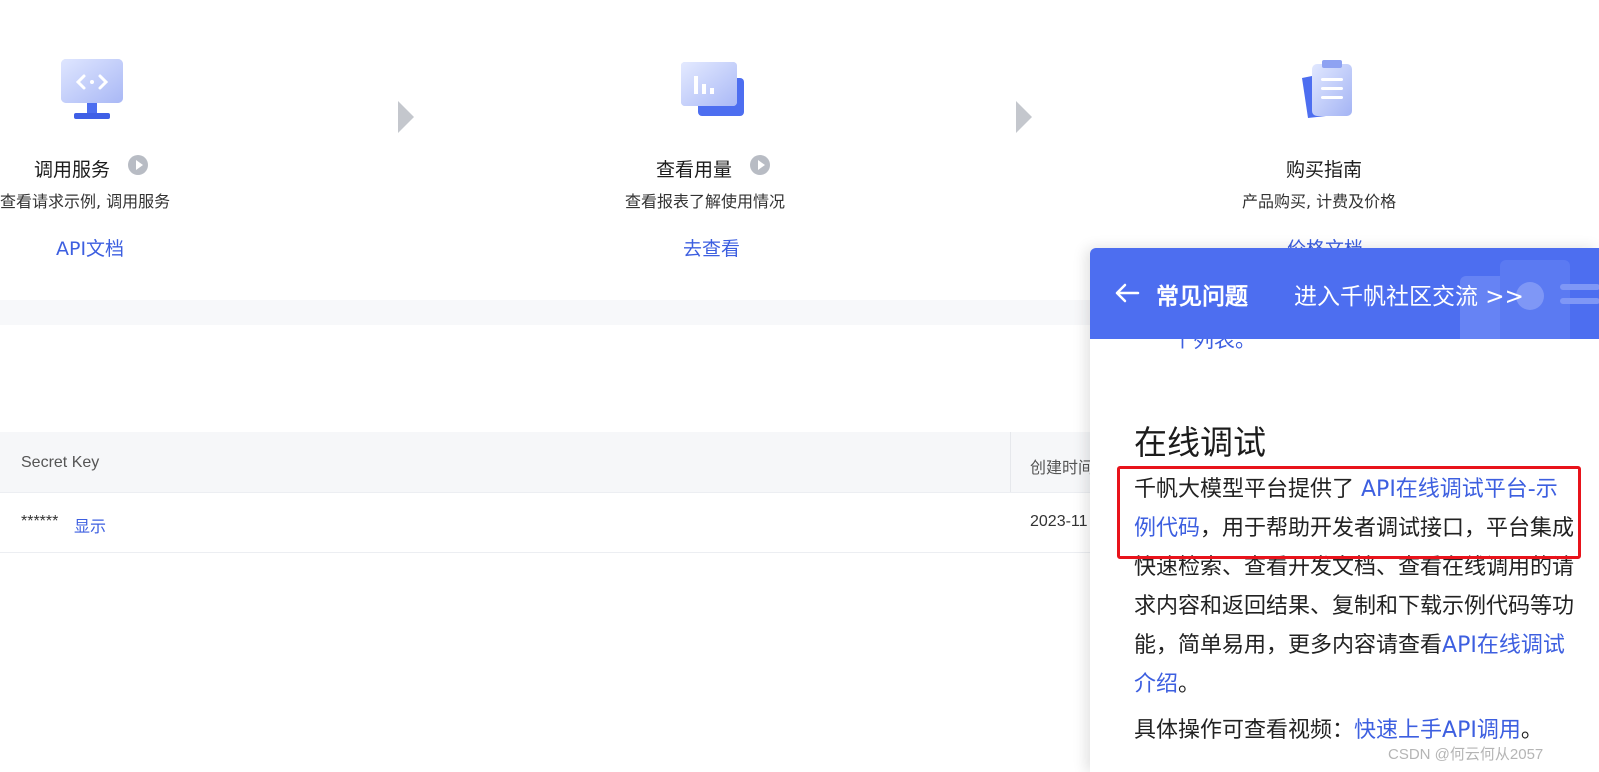  What do you see at coordinates (72, 170) in the screenshot?
I see `step-title-call-service: 调用服务` at bounding box center [72, 170].